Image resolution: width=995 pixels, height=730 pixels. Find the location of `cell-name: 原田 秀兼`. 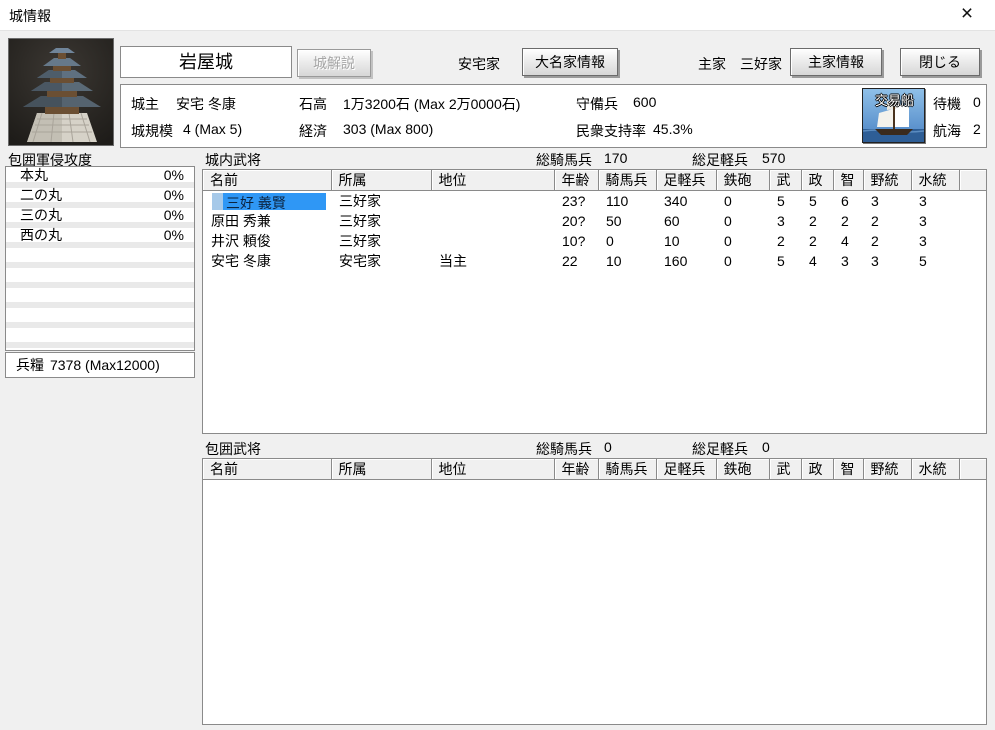

cell-name: 原田 秀兼 is located at coordinates (241, 221).